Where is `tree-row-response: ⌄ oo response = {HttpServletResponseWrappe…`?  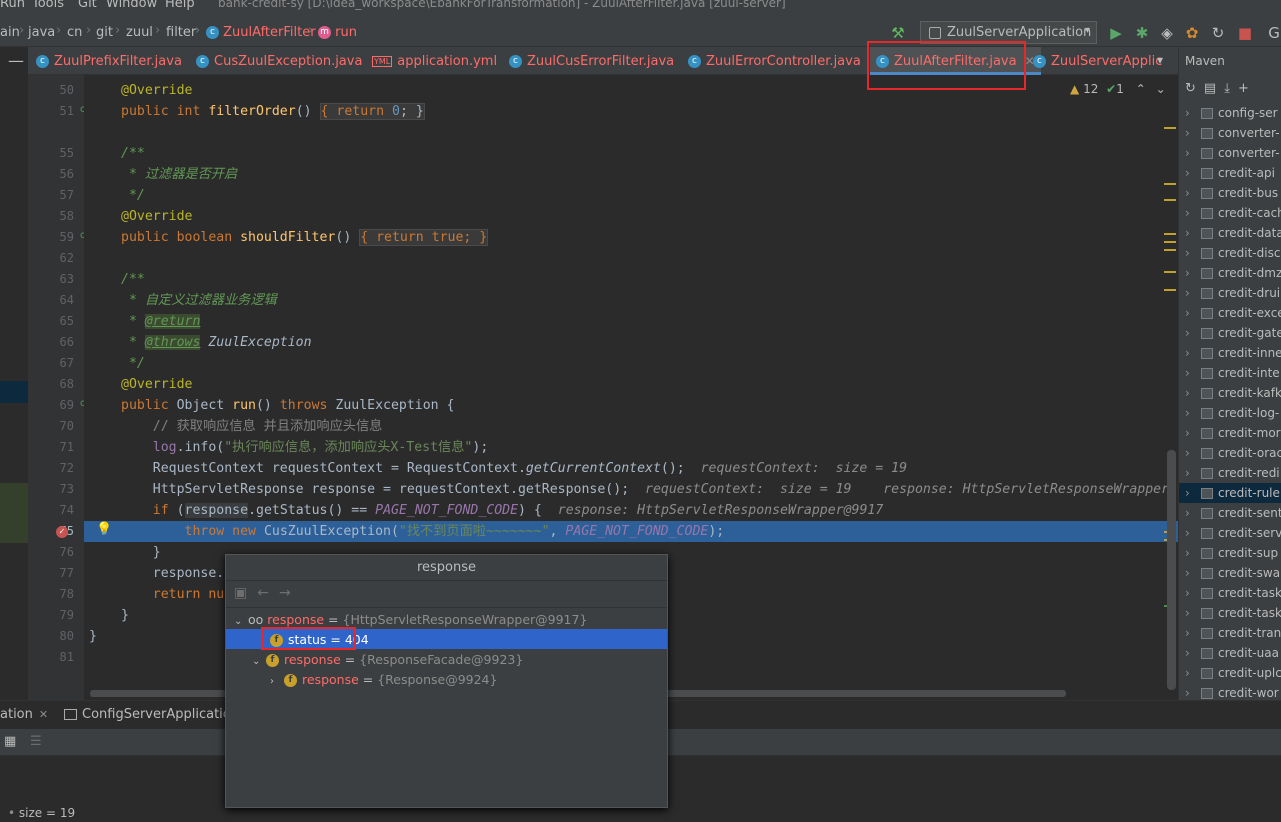
tree-row-response: ⌄ oo response = {HttpServletResponseWrappe… is located at coordinates (446, 619).